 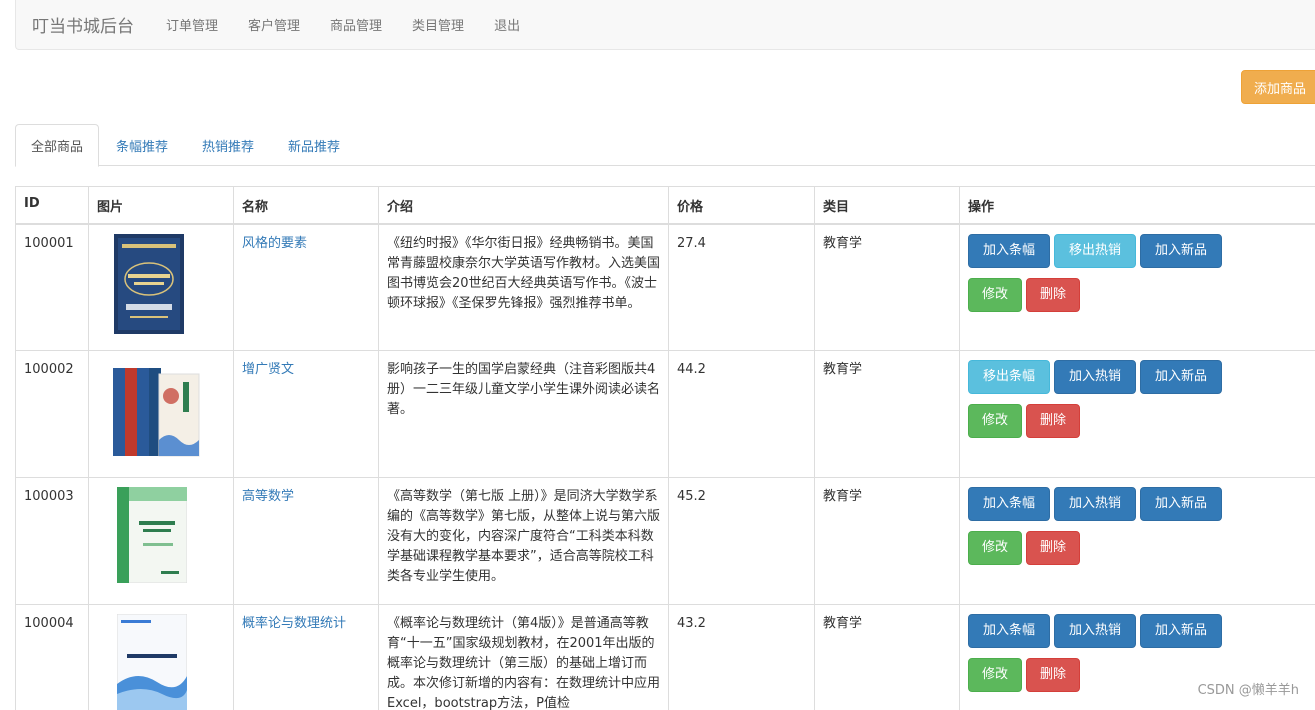 I want to click on header-intro: 介绍, so click(x=523, y=205).